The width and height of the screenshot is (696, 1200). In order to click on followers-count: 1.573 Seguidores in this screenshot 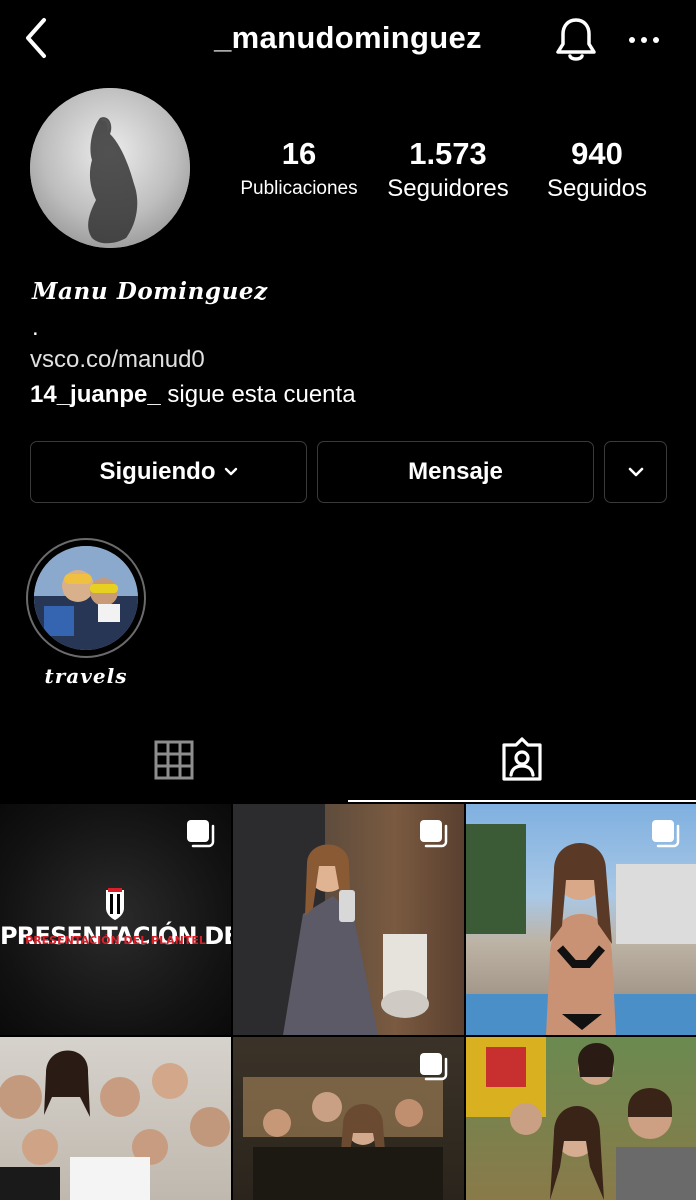, I will do `click(448, 176)`.